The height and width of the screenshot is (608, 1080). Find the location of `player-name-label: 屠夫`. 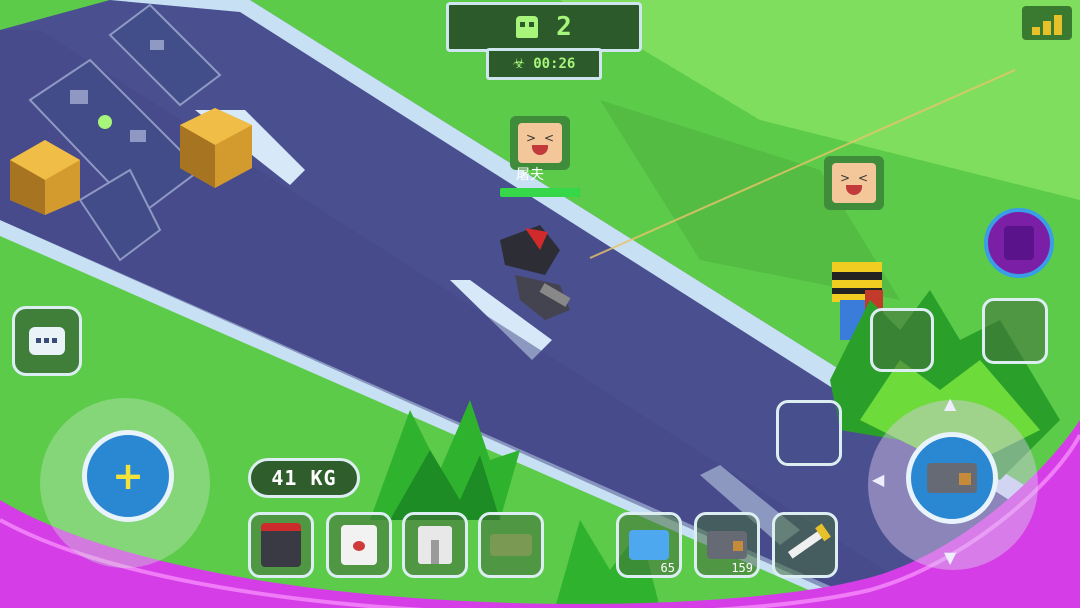

player-name-label: 屠夫 is located at coordinates (530, 175).